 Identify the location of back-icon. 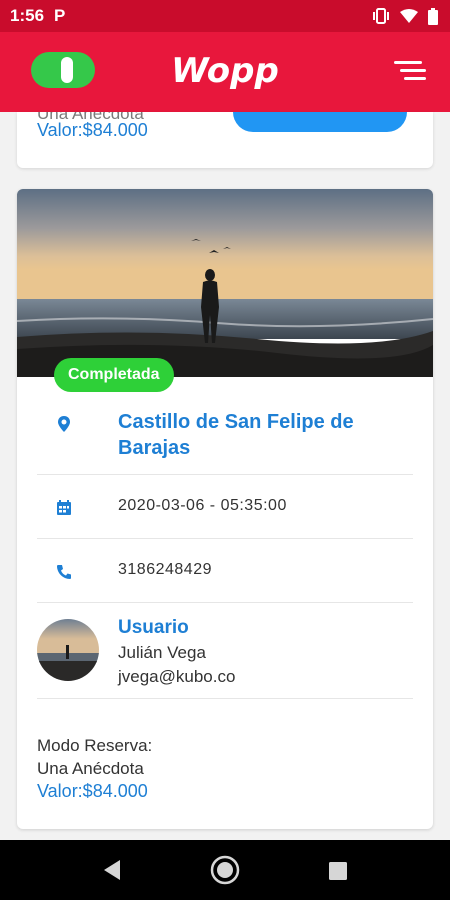
(112, 870).